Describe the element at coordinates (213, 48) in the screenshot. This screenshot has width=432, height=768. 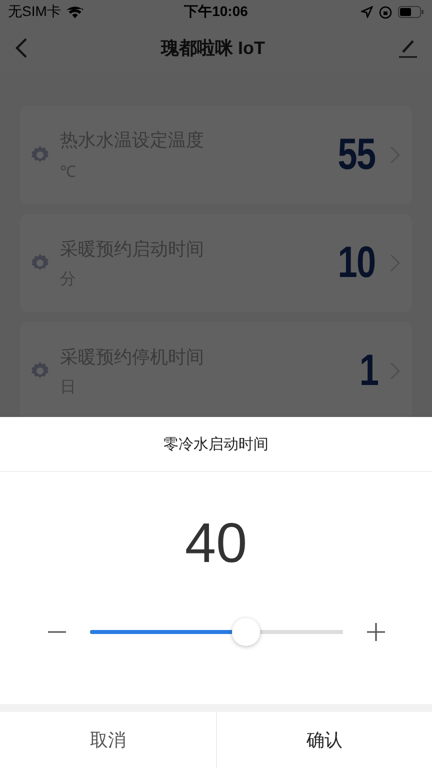
I see `page-title: 瑰都啦咪 IoT` at that location.